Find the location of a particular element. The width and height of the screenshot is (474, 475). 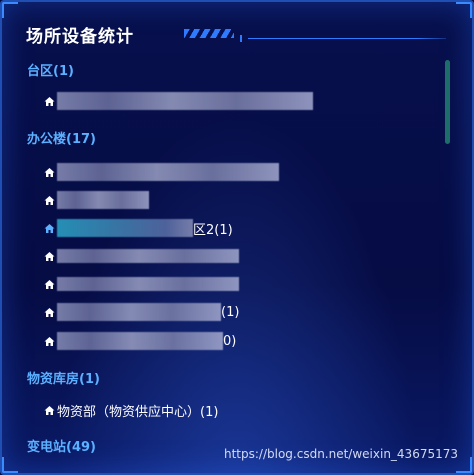

watermark: https://blog.csdn.net/weixin_43675173 is located at coordinates (340, 454).